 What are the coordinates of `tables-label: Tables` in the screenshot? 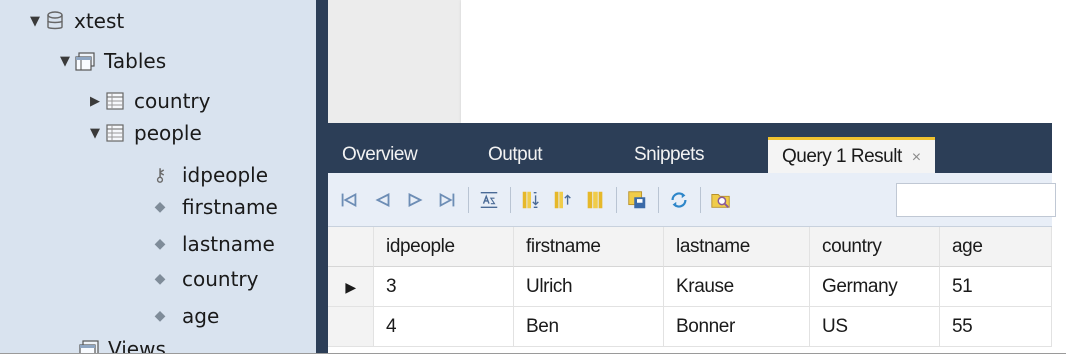 It's located at (135, 61).